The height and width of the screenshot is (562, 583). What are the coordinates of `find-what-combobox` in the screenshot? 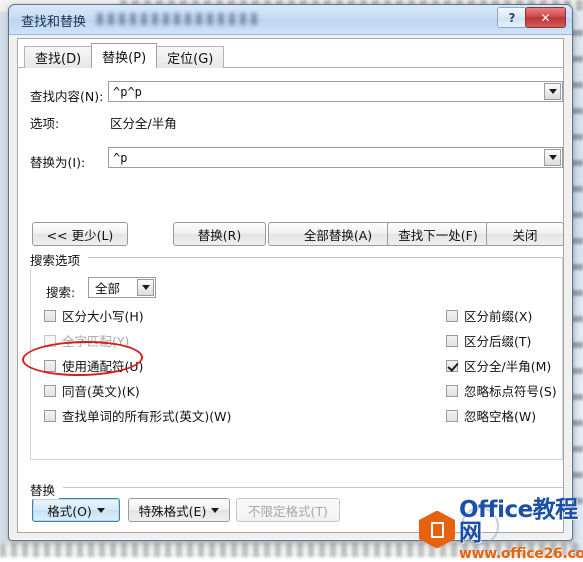 It's located at (335, 91).